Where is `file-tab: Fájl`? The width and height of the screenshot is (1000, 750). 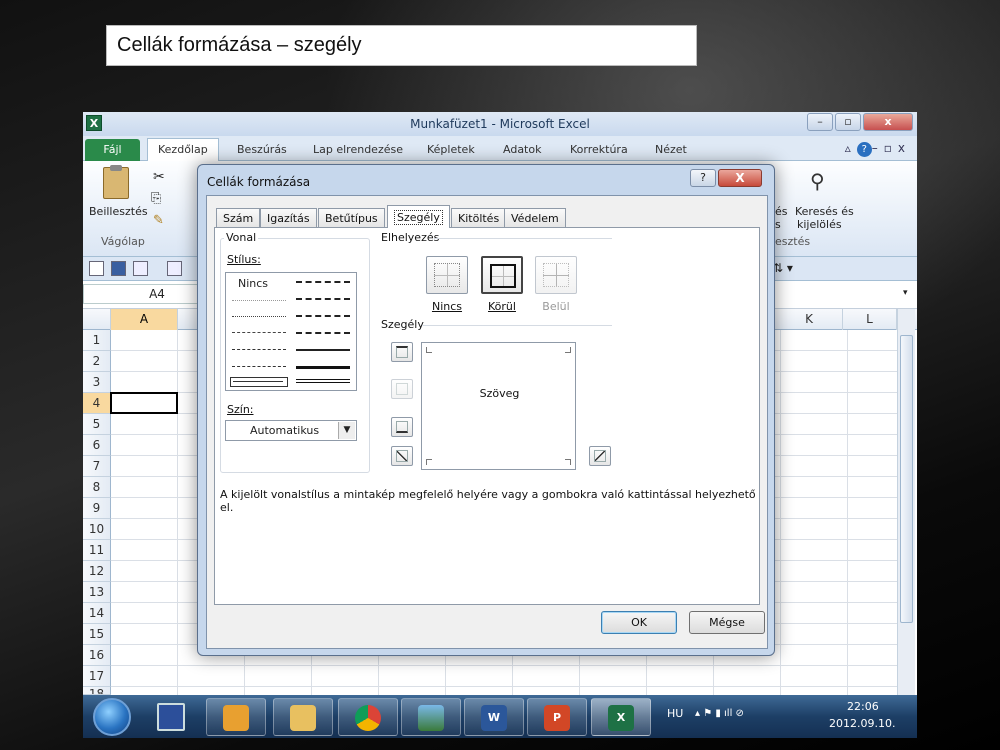 file-tab: Fájl is located at coordinates (112, 150).